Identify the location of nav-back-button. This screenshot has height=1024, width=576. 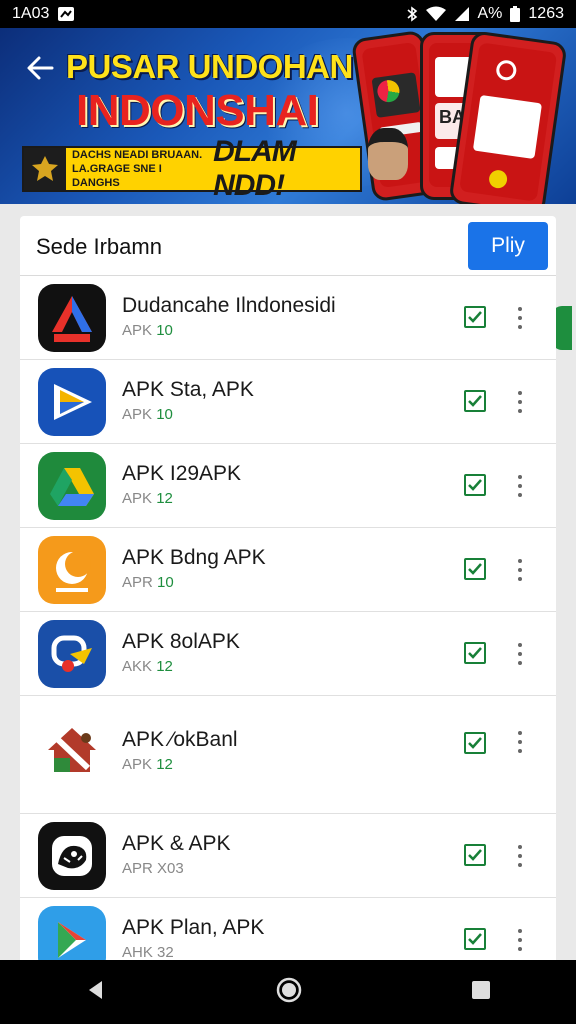
(96, 992).